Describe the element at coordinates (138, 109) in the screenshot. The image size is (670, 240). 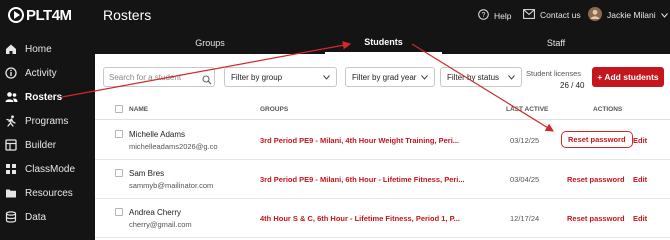
I see `column-name: NAME` at that location.